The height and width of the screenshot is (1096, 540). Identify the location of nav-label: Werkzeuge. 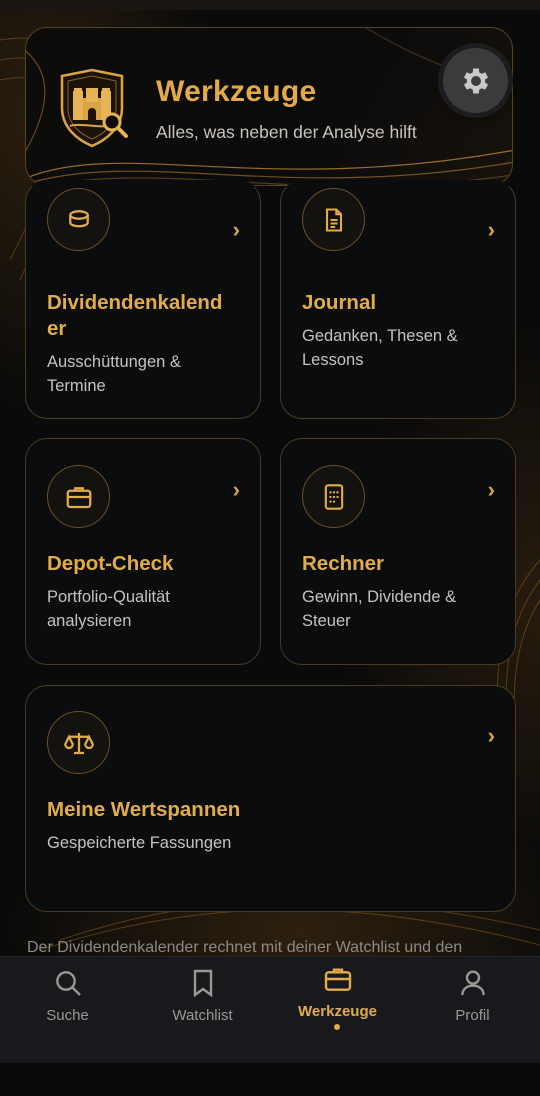
(337, 1011).